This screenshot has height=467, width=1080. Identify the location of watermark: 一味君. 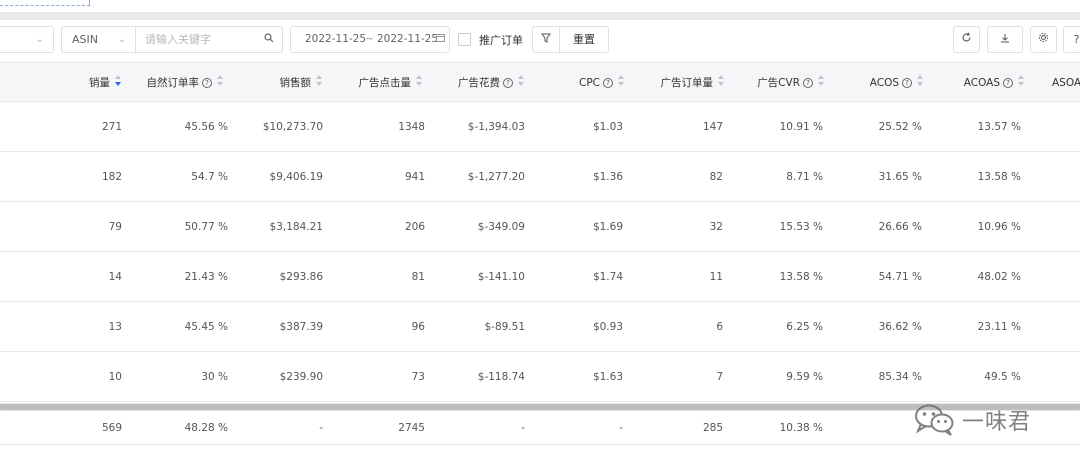
(971, 420).